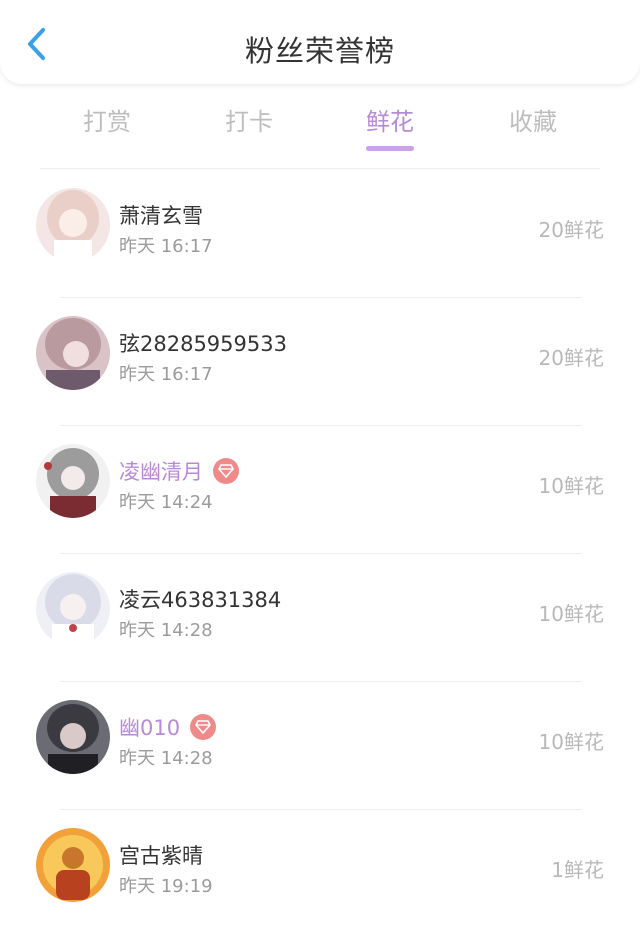 The image size is (640, 938). Describe the element at coordinates (166, 886) in the screenshot. I see `fan-time: 昨天 19:19` at that location.